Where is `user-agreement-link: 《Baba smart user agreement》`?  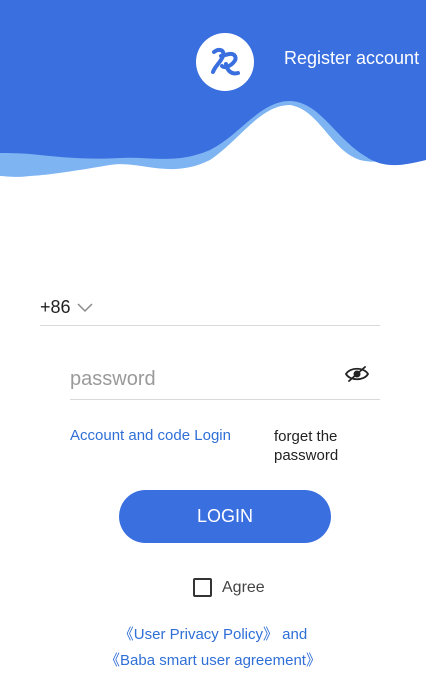
user-agreement-link: 《Baba smart user agreement》 is located at coordinates (213, 660).